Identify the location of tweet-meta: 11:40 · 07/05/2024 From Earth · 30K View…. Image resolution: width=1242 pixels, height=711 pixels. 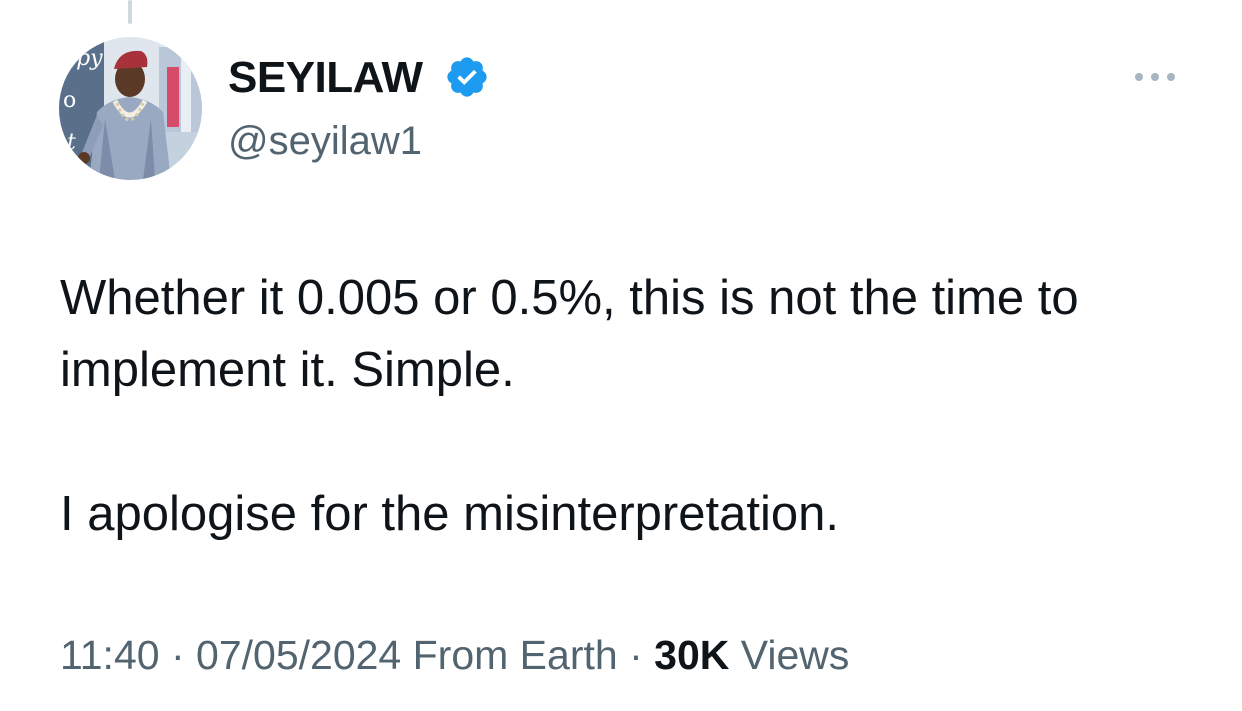
(454, 655).